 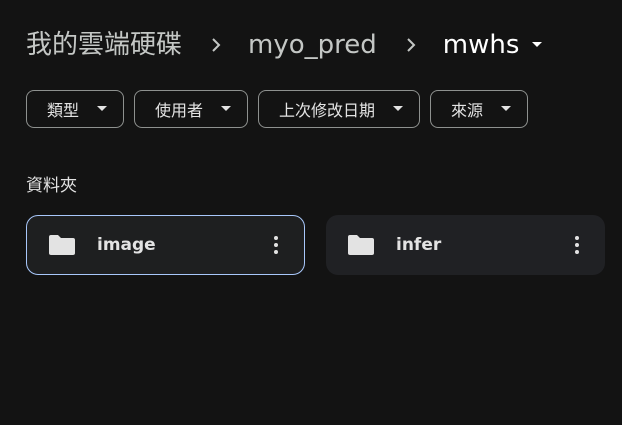 I want to click on folder-name: infer, so click(x=419, y=245).